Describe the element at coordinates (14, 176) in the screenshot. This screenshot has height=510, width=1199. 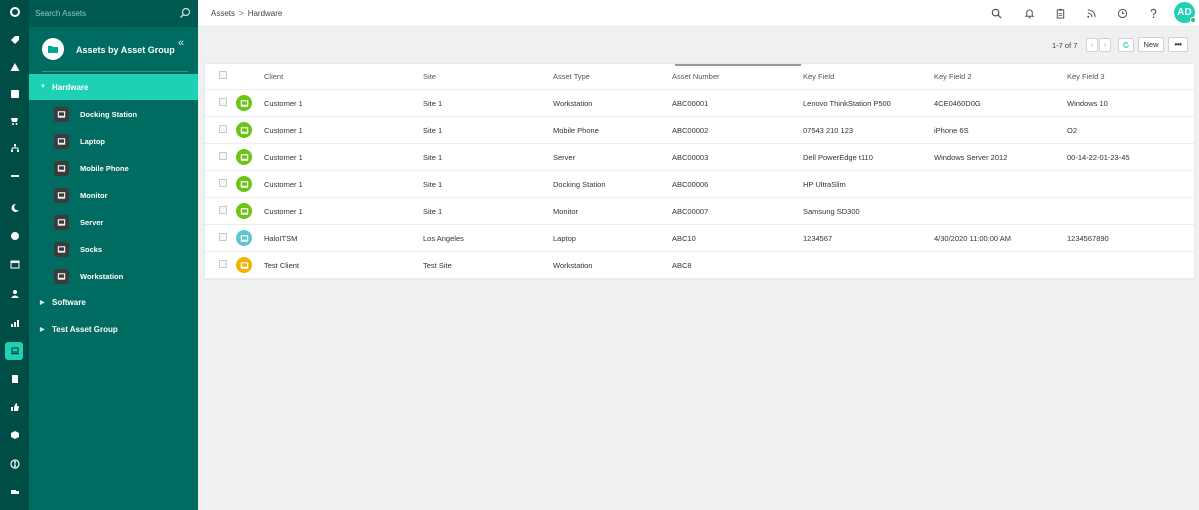
I see `dash-icon` at that location.